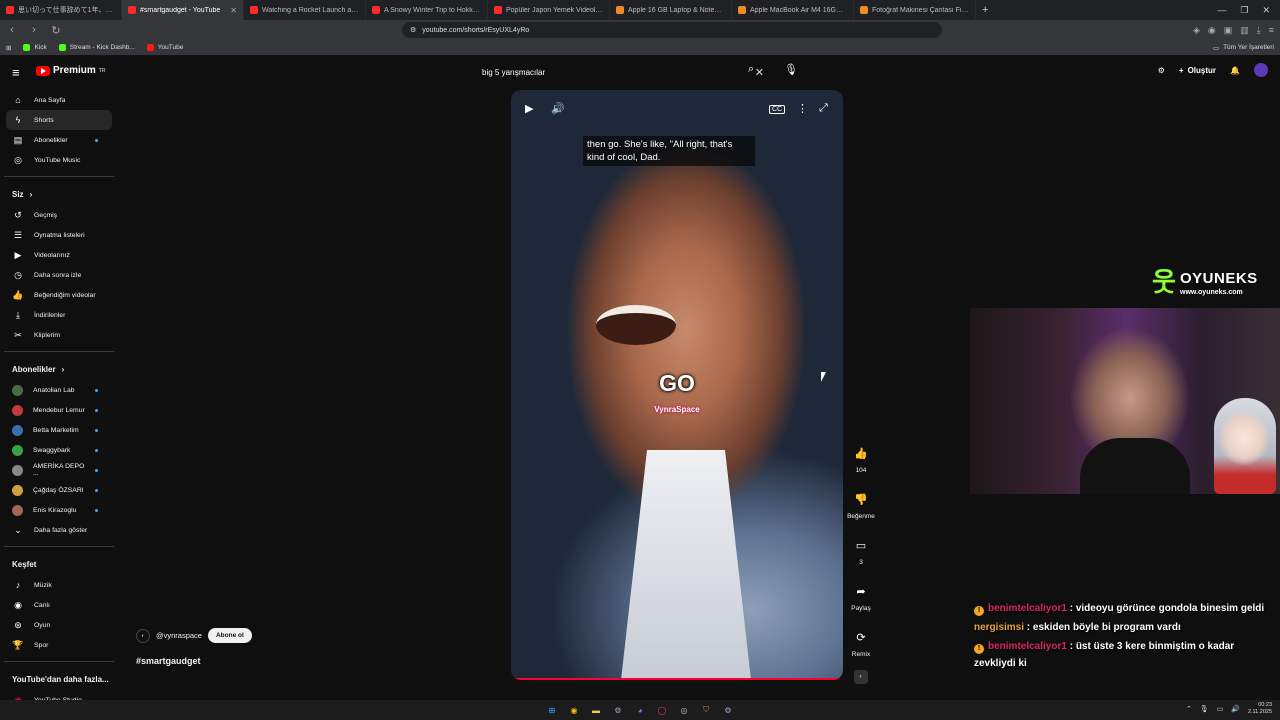 The height and width of the screenshot is (720, 1280). I want to click on sidebar-subscription: Anatolian Lab, so click(56, 390).